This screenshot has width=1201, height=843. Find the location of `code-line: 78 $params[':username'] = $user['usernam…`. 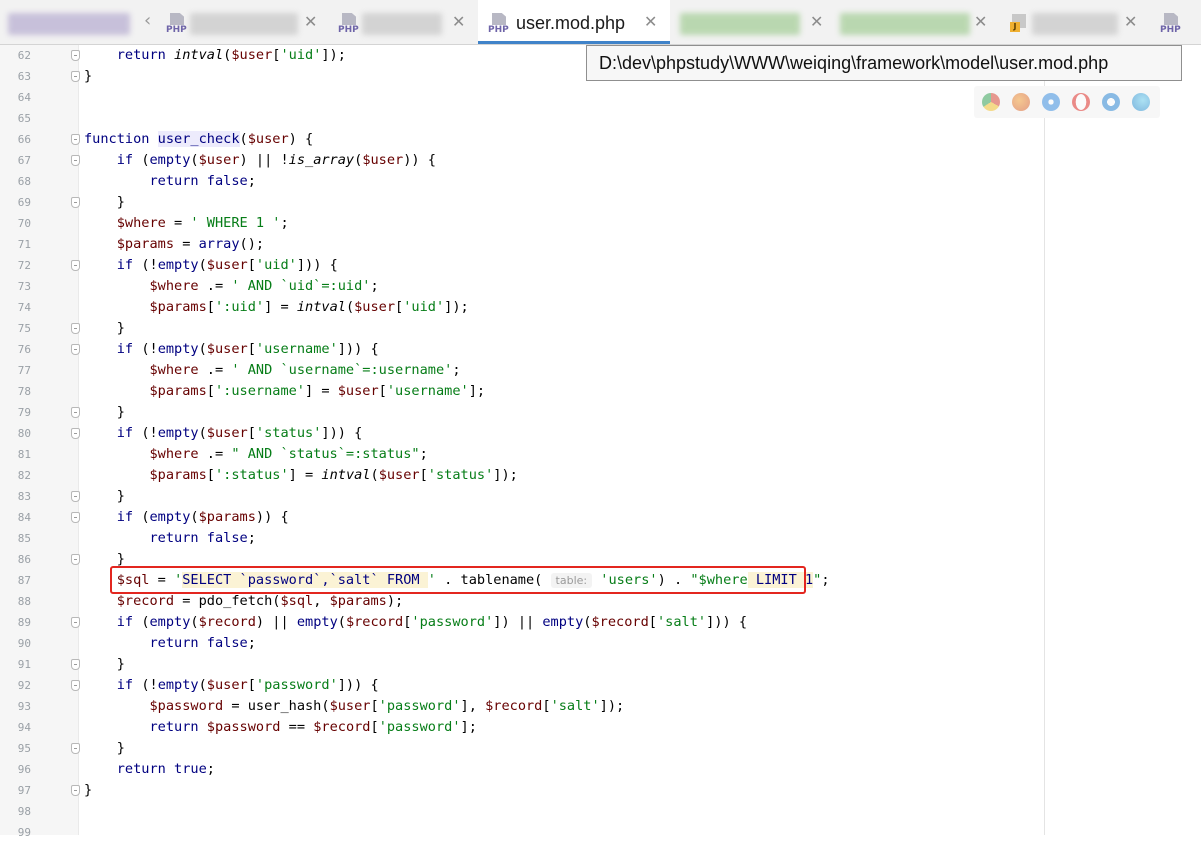

code-line: 78 $params[':username'] = $user['usernam… is located at coordinates (600, 391).